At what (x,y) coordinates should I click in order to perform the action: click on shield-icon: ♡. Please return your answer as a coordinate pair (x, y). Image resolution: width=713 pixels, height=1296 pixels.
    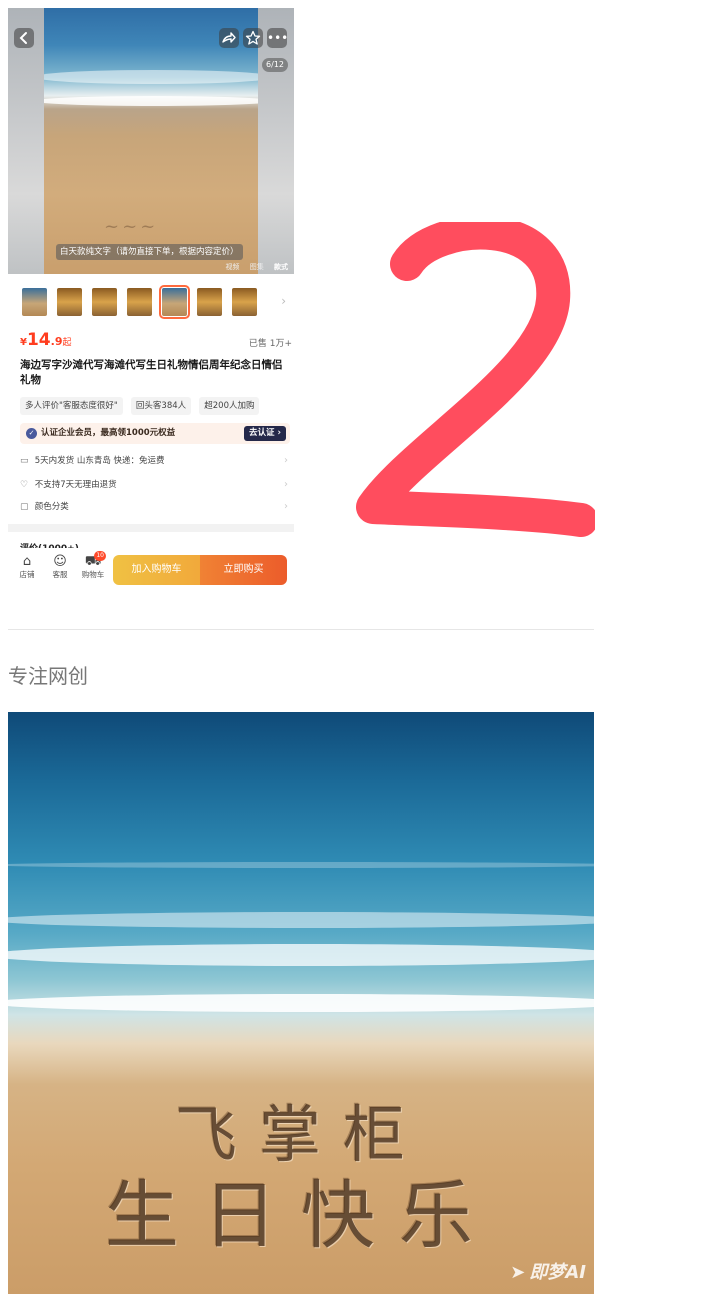
    Looking at the image, I should click on (24, 485).